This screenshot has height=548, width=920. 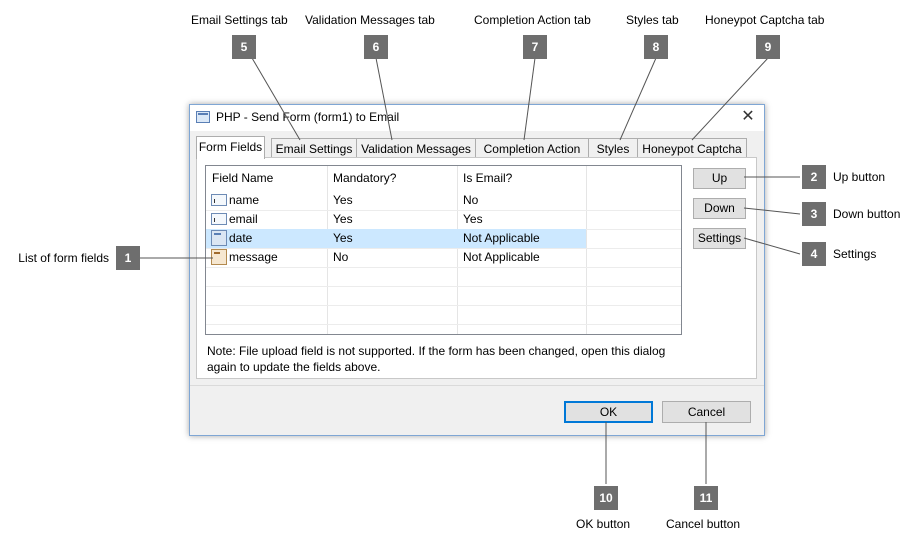 What do you see at coordinates (370, 20) in the screenshot?
I see `callout-label-6: Validation Messages tab` at bounding box center [370, 20].